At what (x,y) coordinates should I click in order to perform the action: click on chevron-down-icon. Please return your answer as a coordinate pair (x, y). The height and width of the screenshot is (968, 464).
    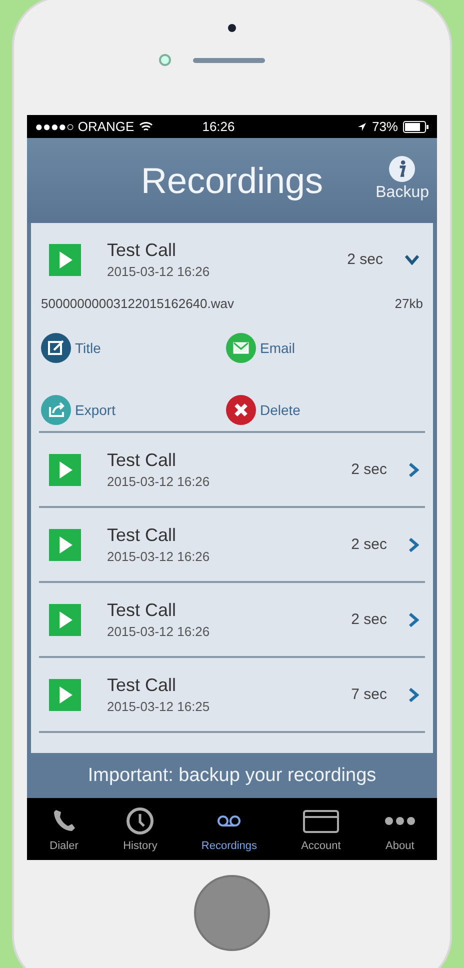
    Looking at the image, I should click on (412, 259).